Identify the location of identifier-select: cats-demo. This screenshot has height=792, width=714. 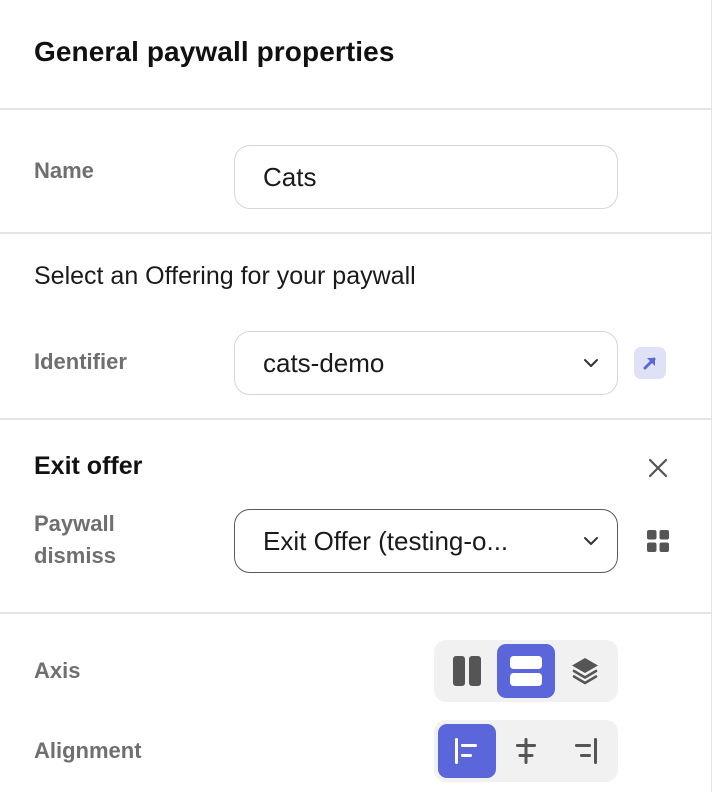
(426, 363).